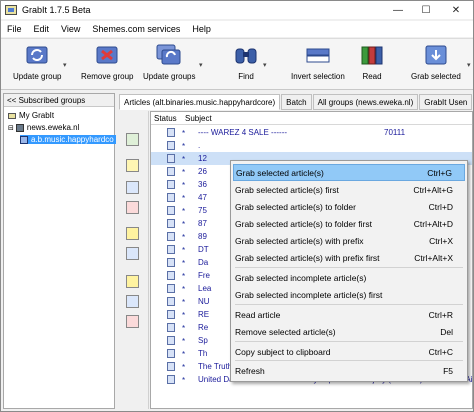 This screenshot has width=474, height=412. What do you see at coordinates (70, 29) in the screenshot?
I see `menu-view: View` at bounding box center [70, 29].